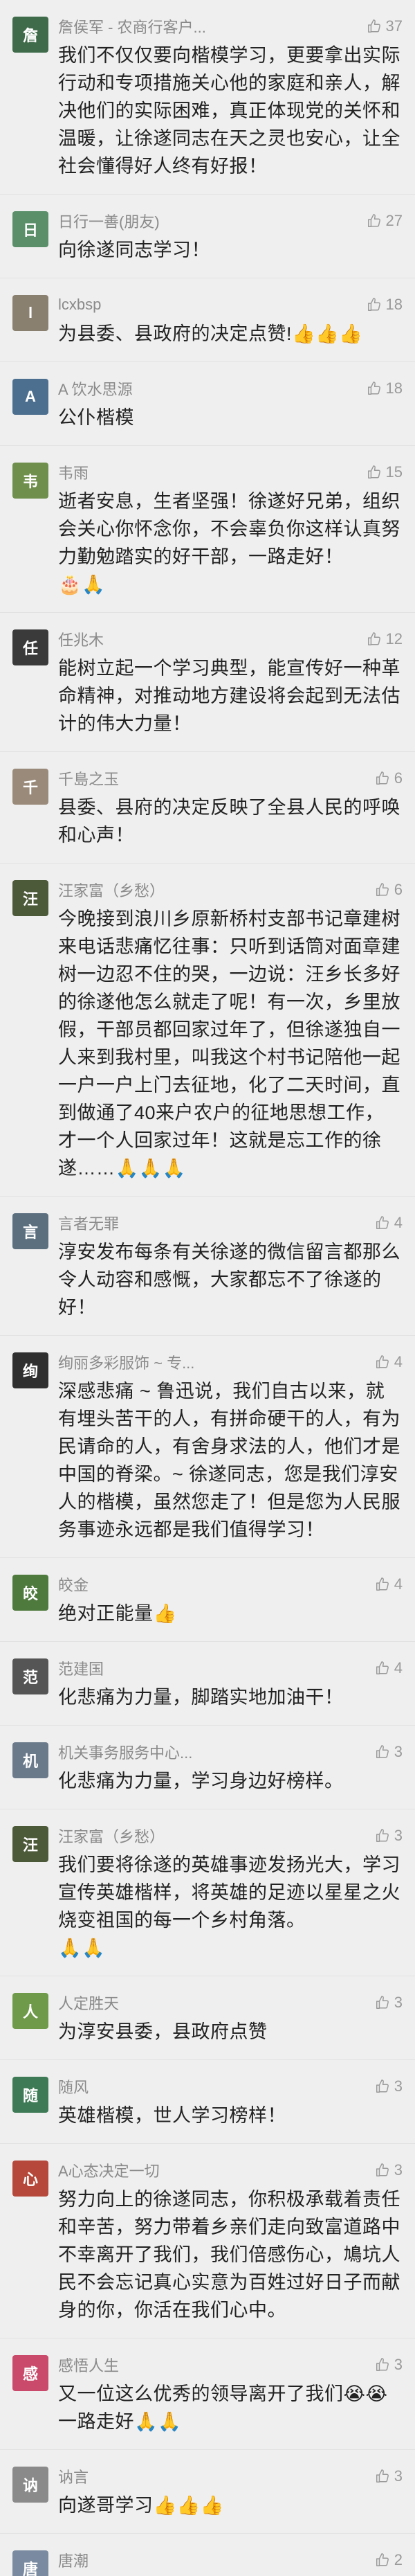 The width and height of the screenshot is (415, 2576). What do you see at coordinates (73, 472) in the screenshot?
I see `commenter-name: 韦雨` at bounding box center [73, 472].